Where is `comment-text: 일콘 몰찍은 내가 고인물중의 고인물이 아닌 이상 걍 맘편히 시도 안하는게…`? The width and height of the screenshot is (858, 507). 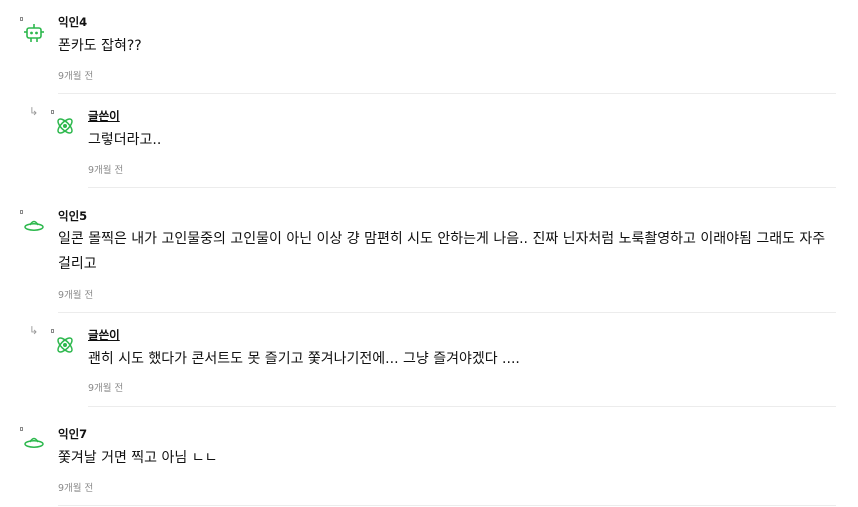 comment-text: 일콘 몰찍은 내가 고인물중의 고인물이 아닌 이상 걍 맘편히 시도 안하는게… is located at coordinates (442, 251).